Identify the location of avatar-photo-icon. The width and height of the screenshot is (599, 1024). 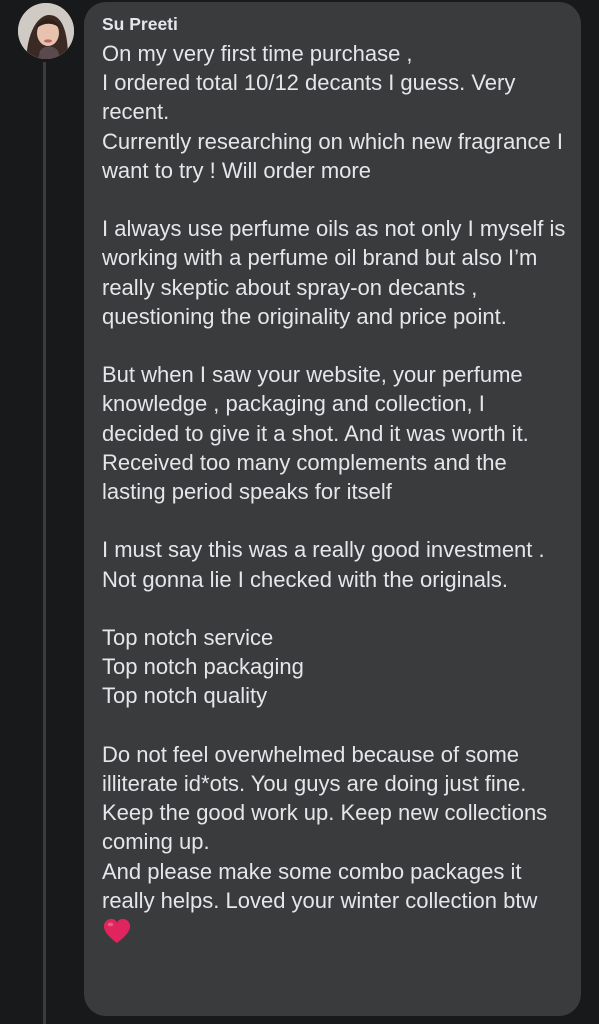
(46, 31).